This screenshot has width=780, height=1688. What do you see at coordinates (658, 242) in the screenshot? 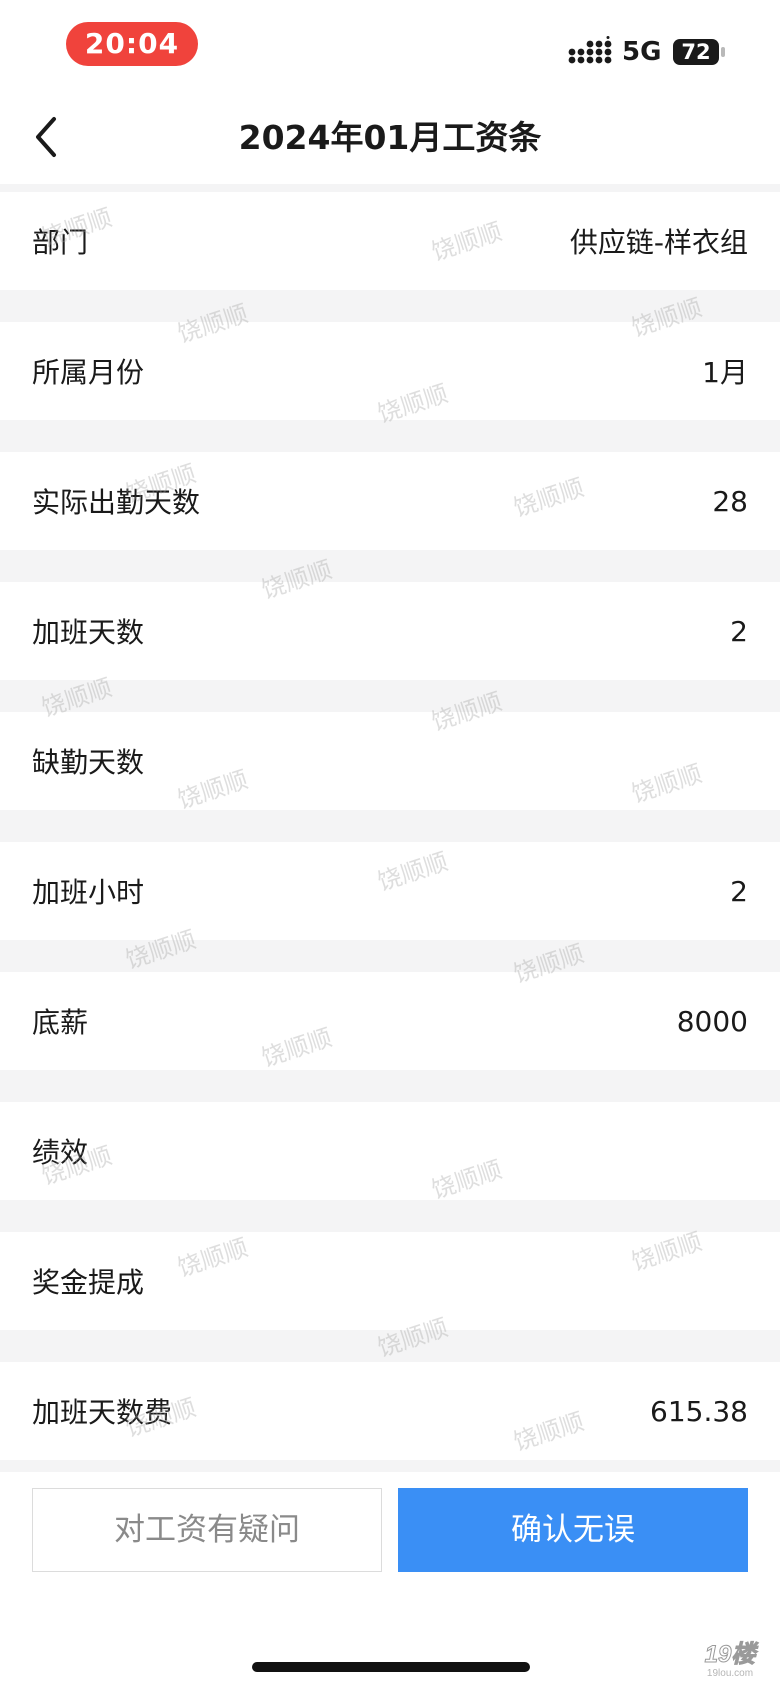
I see `row-value: 供应链-样衣组` at bounding box center [658, 242].